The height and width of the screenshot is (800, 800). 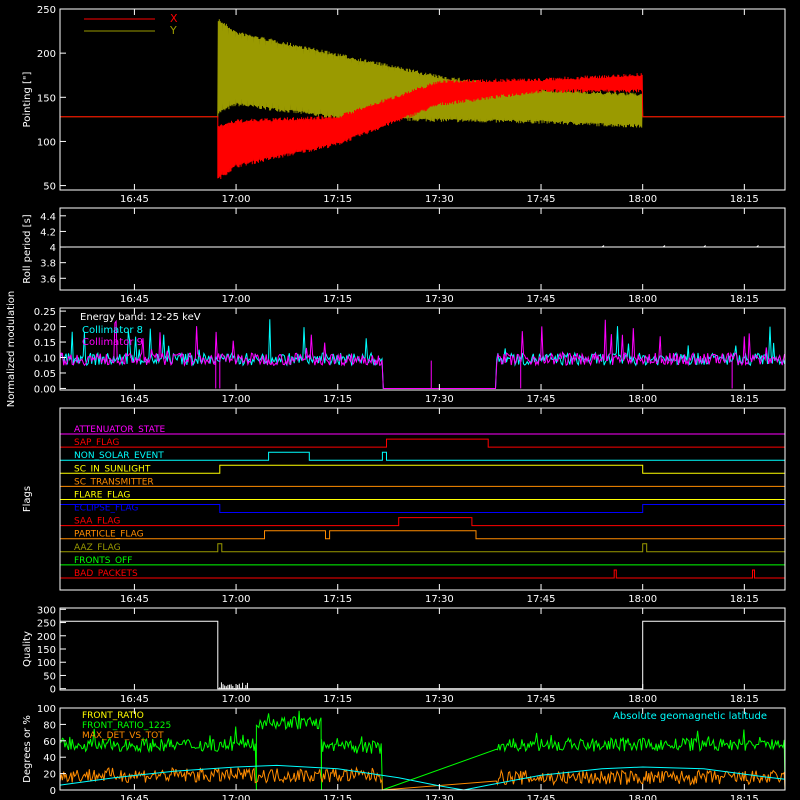 I want to click on flag-line-bad_packets, so click(x=422, y=574).